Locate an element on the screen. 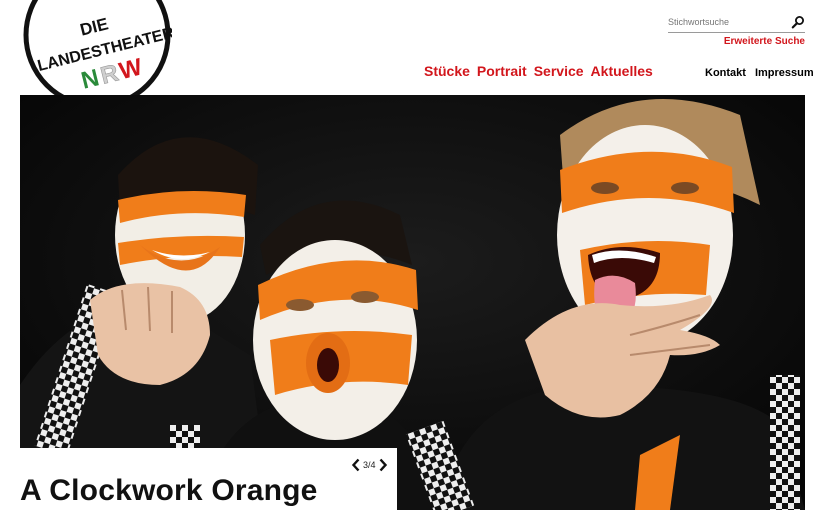  chevron-left-icon is located at coordinates (356, 465).